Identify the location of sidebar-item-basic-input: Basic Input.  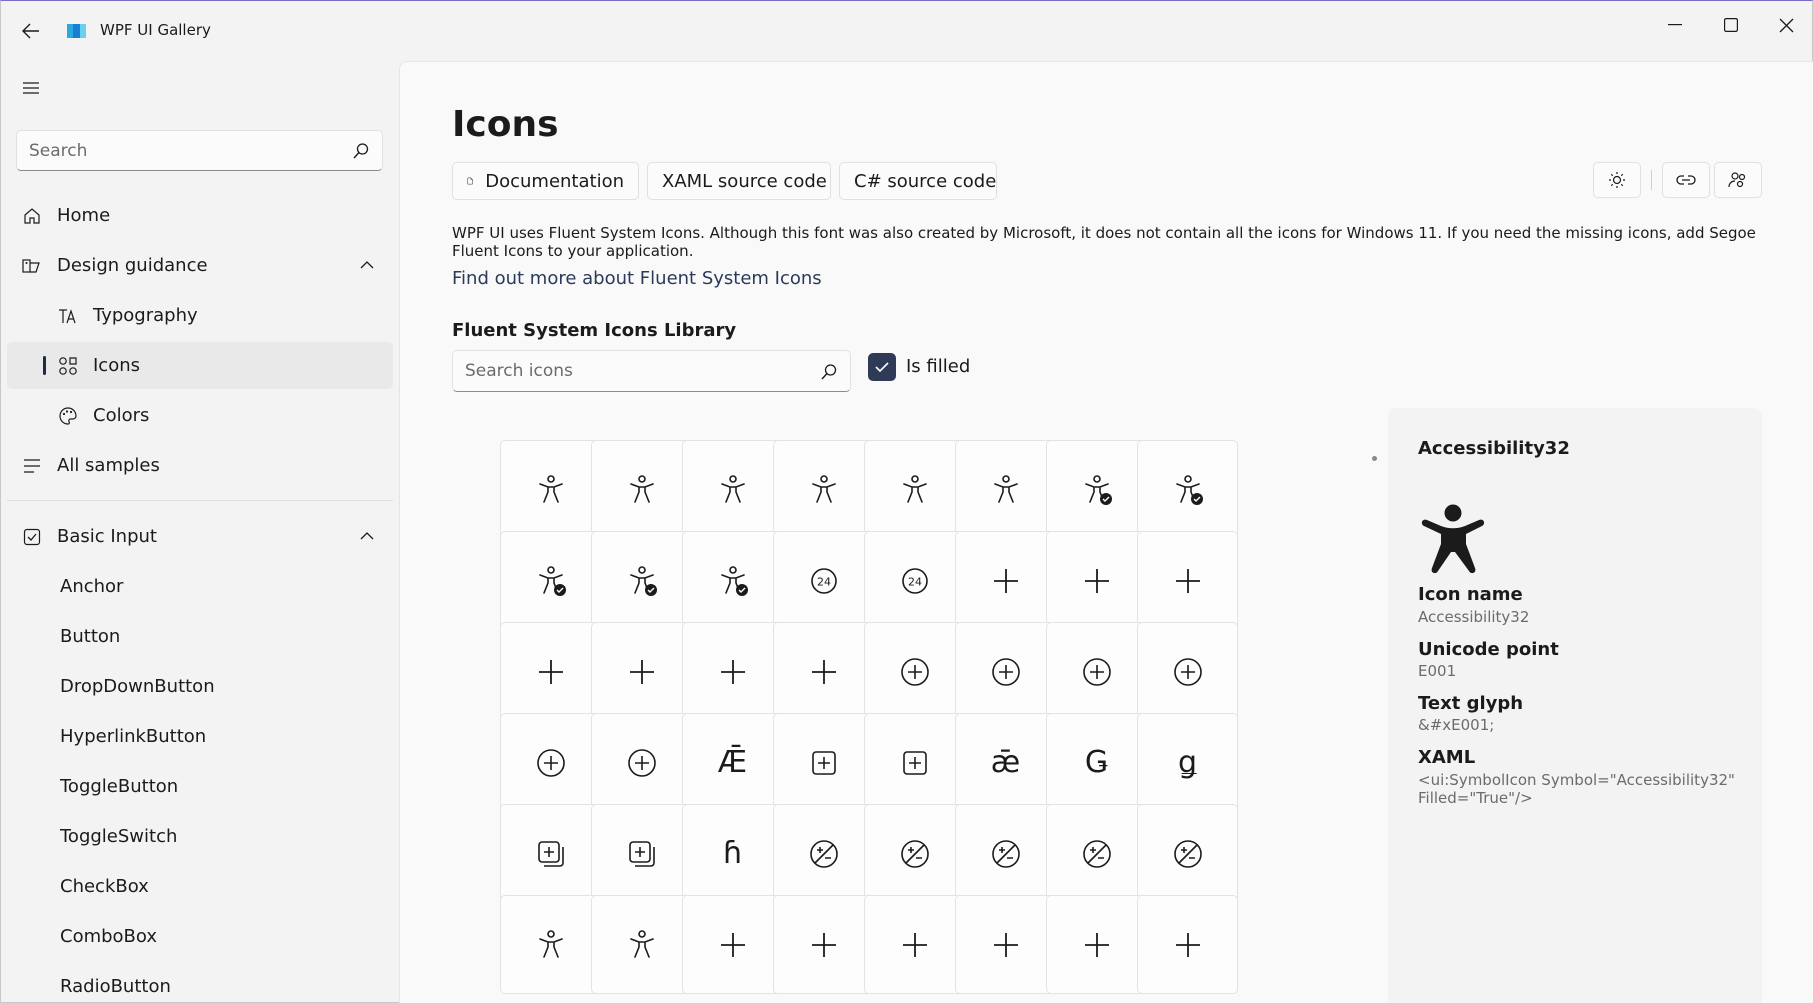
(200, 536).